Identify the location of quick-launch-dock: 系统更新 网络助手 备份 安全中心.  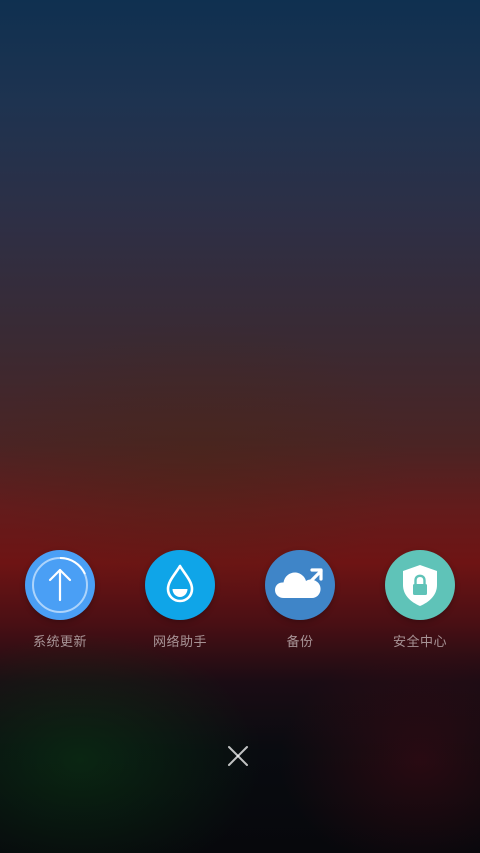
(240, 605).